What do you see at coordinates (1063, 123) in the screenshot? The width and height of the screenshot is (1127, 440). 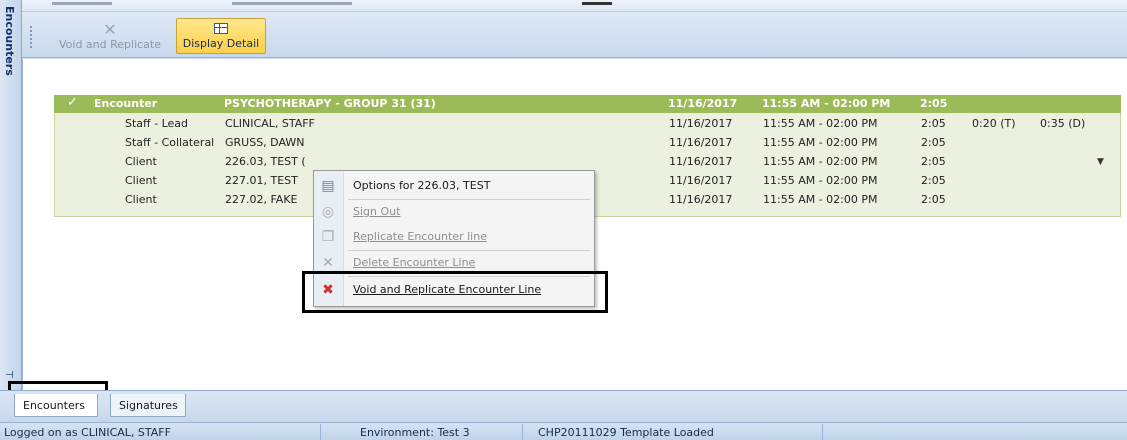 I see `line-extra-2: 0:35 (D)` at bounding box center [1063, 123].